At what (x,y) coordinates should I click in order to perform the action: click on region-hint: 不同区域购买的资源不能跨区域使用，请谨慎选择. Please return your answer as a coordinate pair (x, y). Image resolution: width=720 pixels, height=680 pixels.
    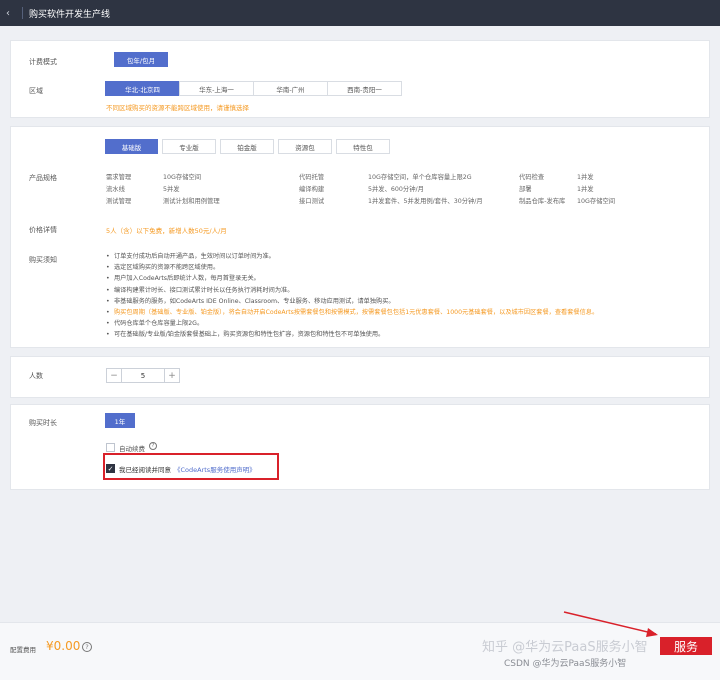
    Looking at the image, I should click on (177, 108).